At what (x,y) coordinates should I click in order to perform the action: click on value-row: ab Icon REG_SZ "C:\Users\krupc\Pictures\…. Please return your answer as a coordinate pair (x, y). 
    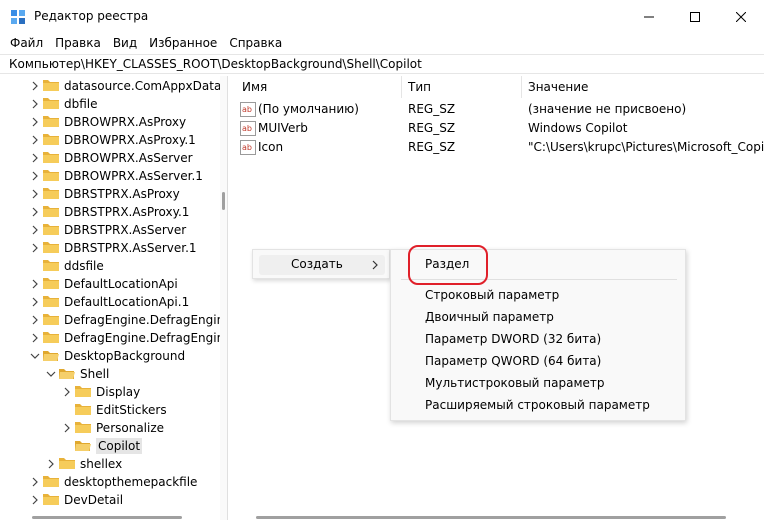
    Looking at the image, I should click on (500, 147).